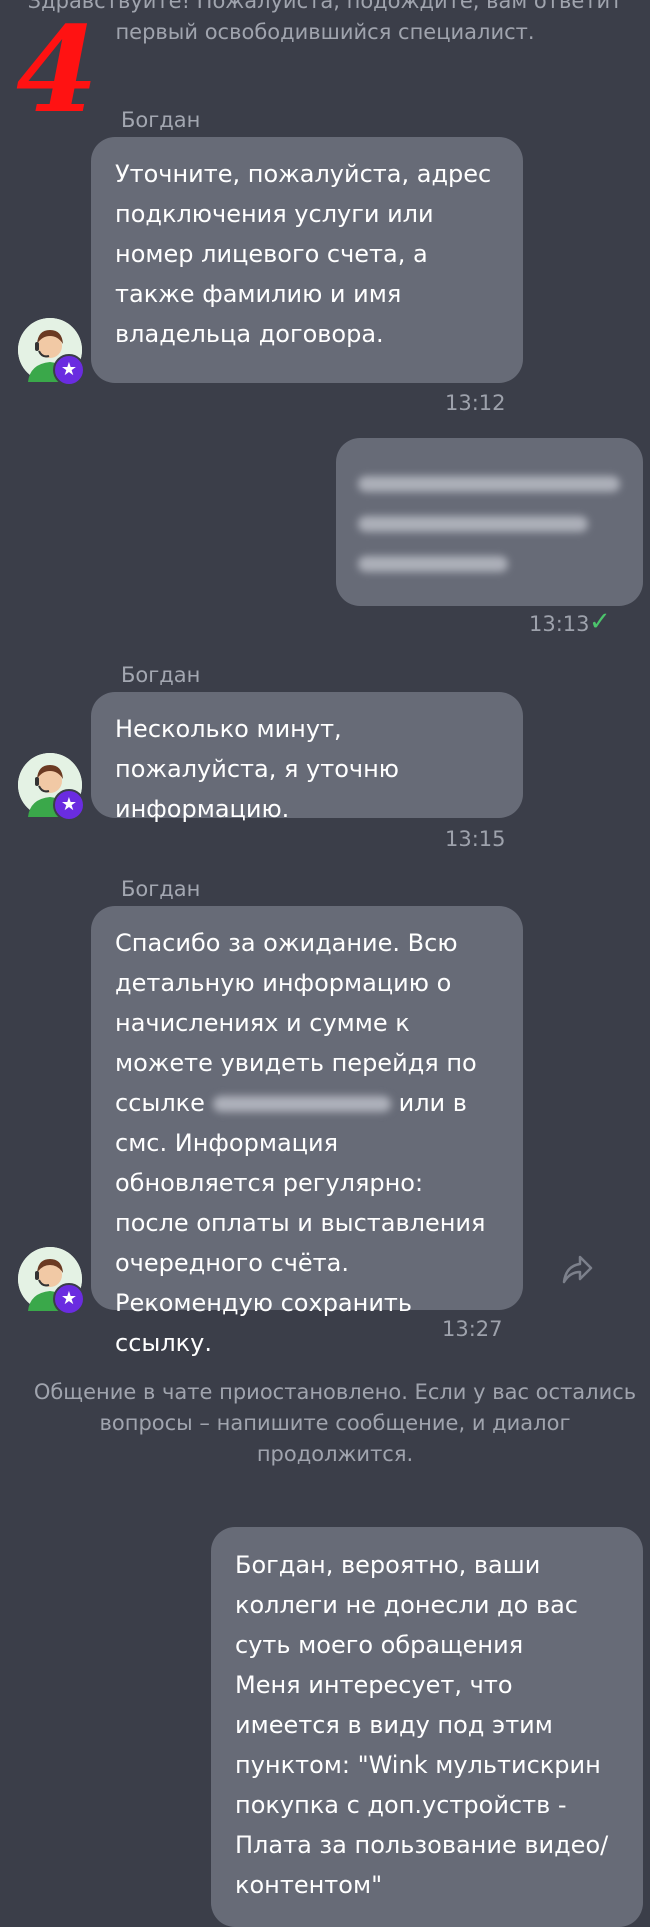  What do you see at coordinates (475, 839) in the screenshot?
I see `message-time: 13:15` at bounding box center [475, 839].